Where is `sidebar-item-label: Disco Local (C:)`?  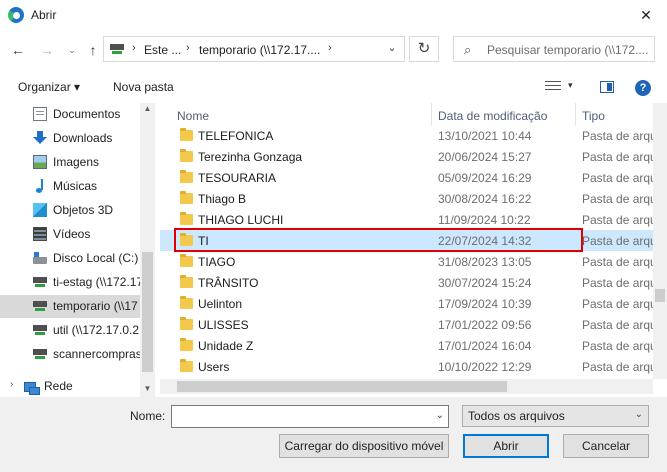
sidebar-item-label: Disco Local (C:) is located at coordinates (96, 258).